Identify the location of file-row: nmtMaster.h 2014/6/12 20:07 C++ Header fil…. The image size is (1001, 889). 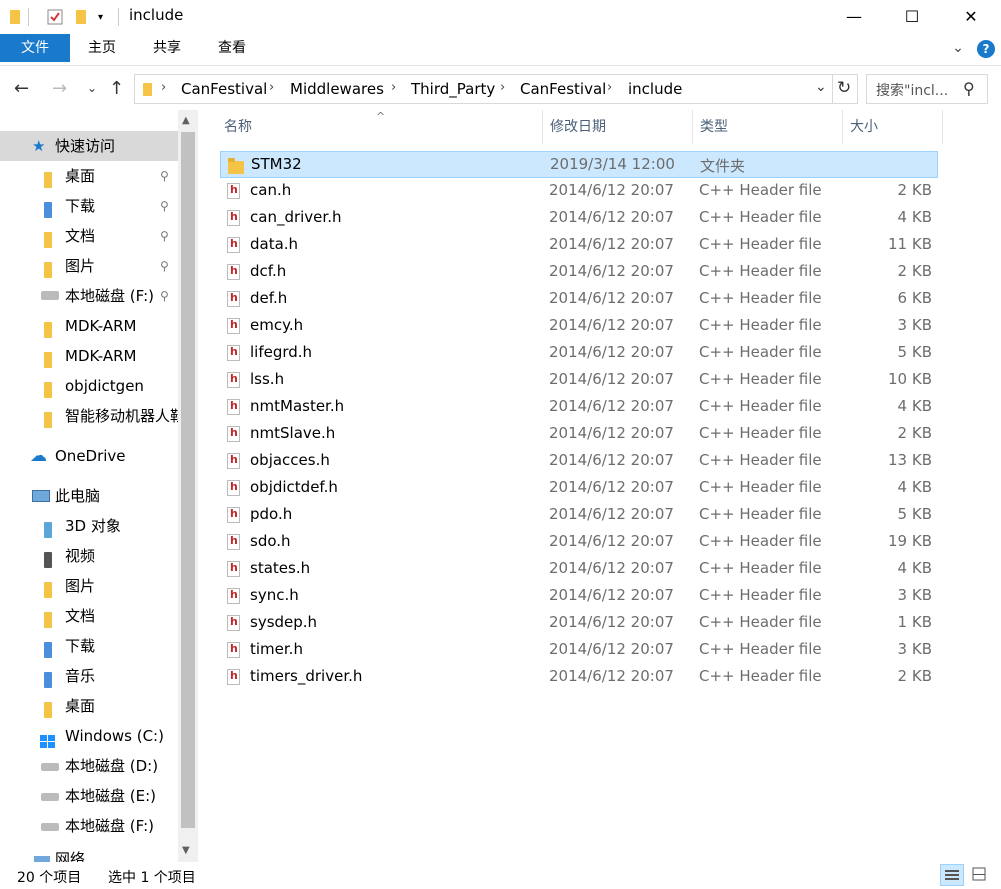
(579, 407).